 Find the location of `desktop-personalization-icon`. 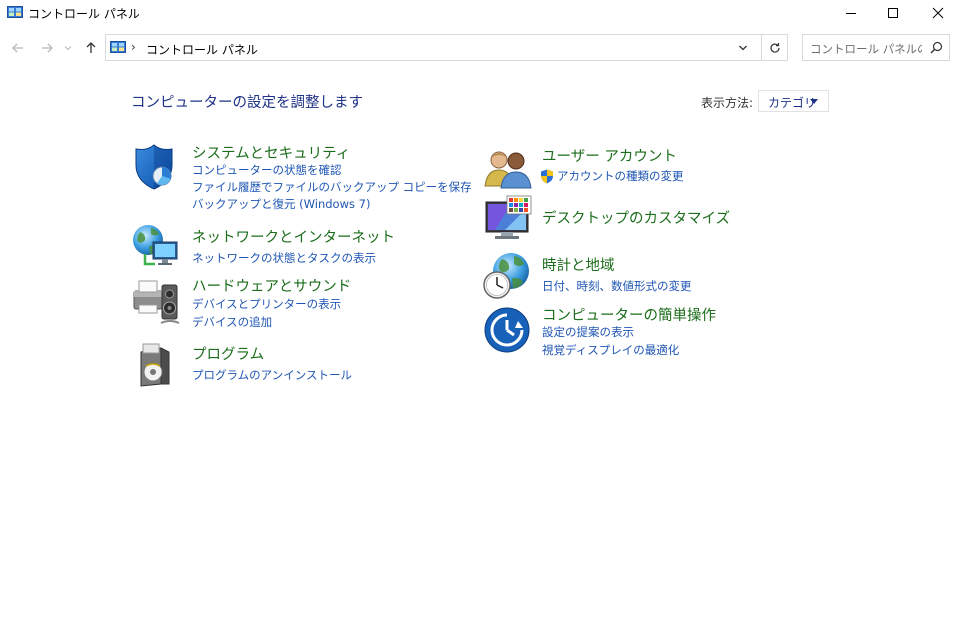

desktop-personalization-icon is located at coordinates (510, 220).